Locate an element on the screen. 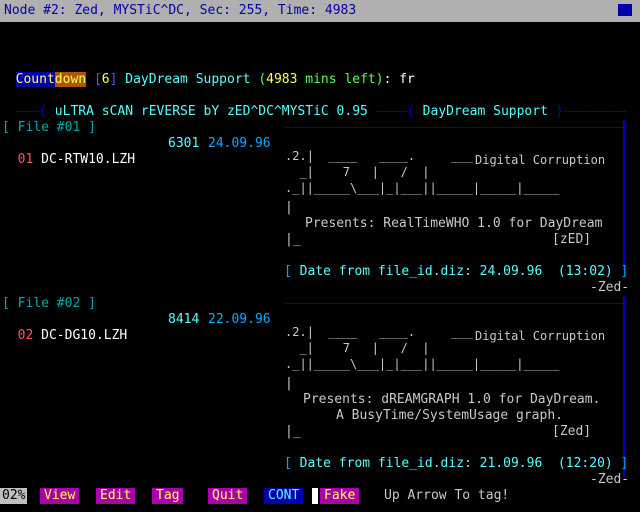 The height and width of the screenshot is (512, 640). file-date: 22.09.96 is located at coordinates (239, 319).